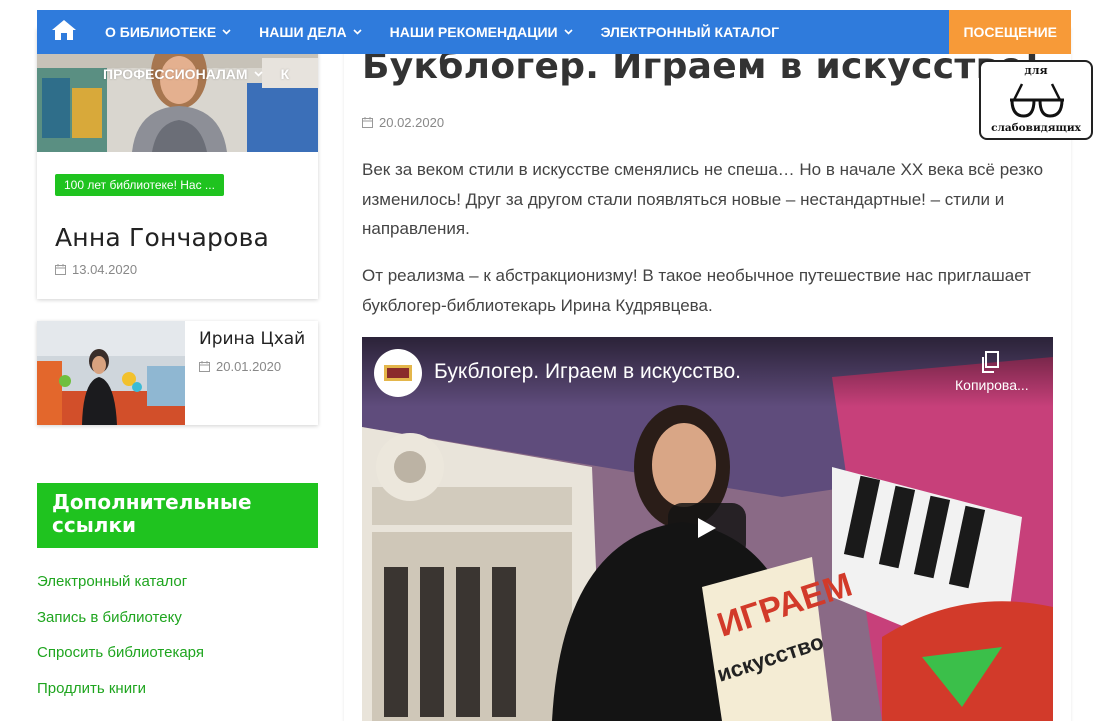 Image resolution: width=1093 pixels, height=721 pixels. I want to click on small-post-date: 20.01.2020, so click(240, 366).